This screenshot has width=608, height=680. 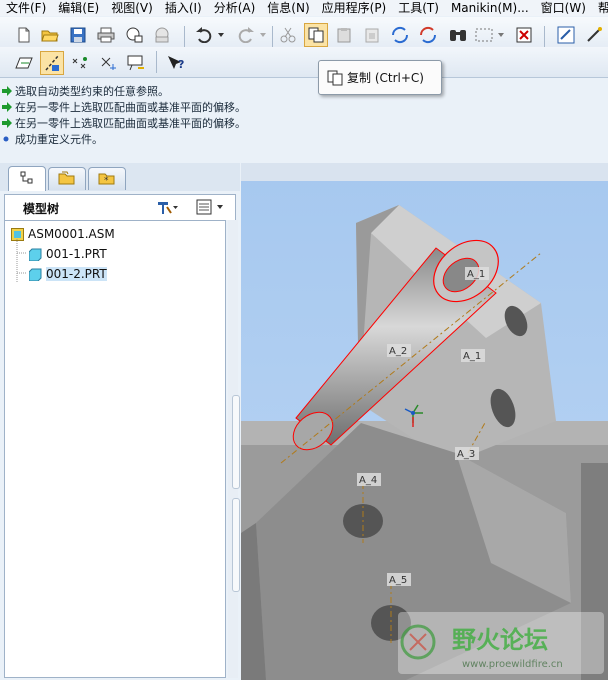 What do you see at coordinates (398, 351) in the screenshot?
I see `axis-label: A_2` at bounding box center [398, 351].